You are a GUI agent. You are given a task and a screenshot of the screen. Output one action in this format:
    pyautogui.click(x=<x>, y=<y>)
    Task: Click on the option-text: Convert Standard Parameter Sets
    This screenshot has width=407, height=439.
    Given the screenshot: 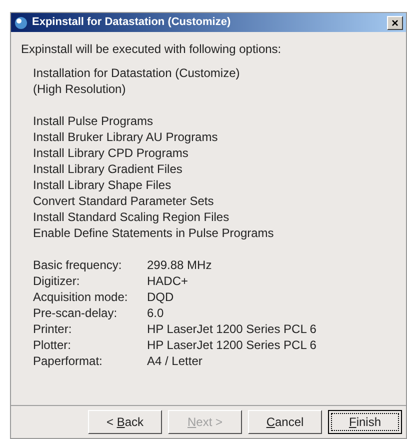 What is the action you would take?
    pyautogui.click(x=124, y=201)
    